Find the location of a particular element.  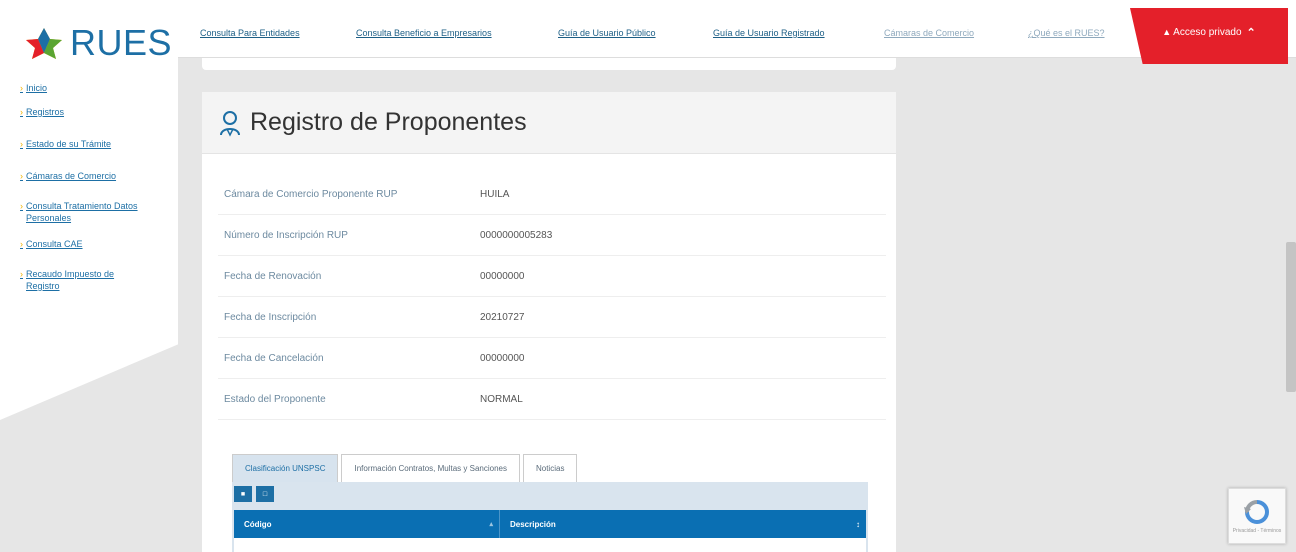

user-badge-icon is located at coordinates (230, 123).